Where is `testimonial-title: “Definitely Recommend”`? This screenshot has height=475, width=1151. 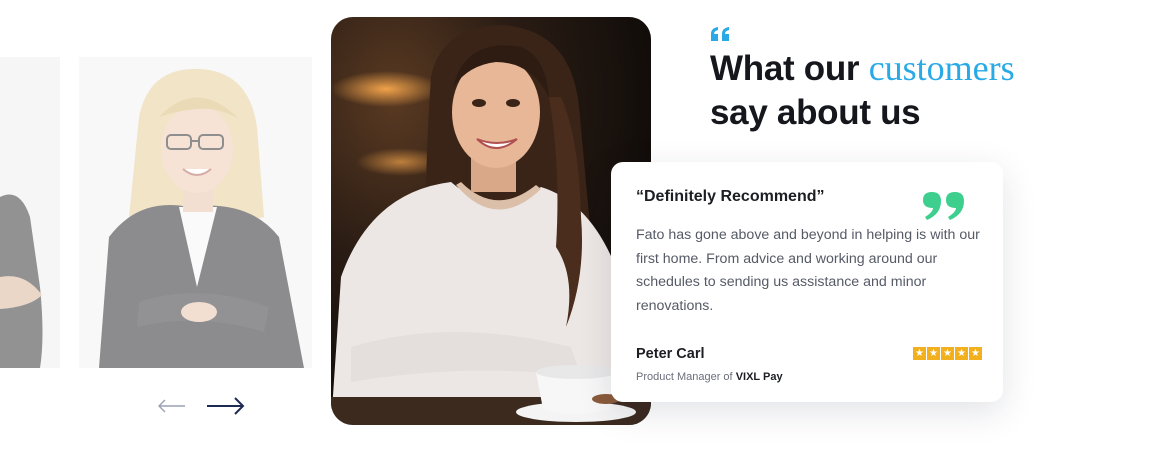 testimonial-title: “Definitely Recommend” is located at coordinates (730, 196).